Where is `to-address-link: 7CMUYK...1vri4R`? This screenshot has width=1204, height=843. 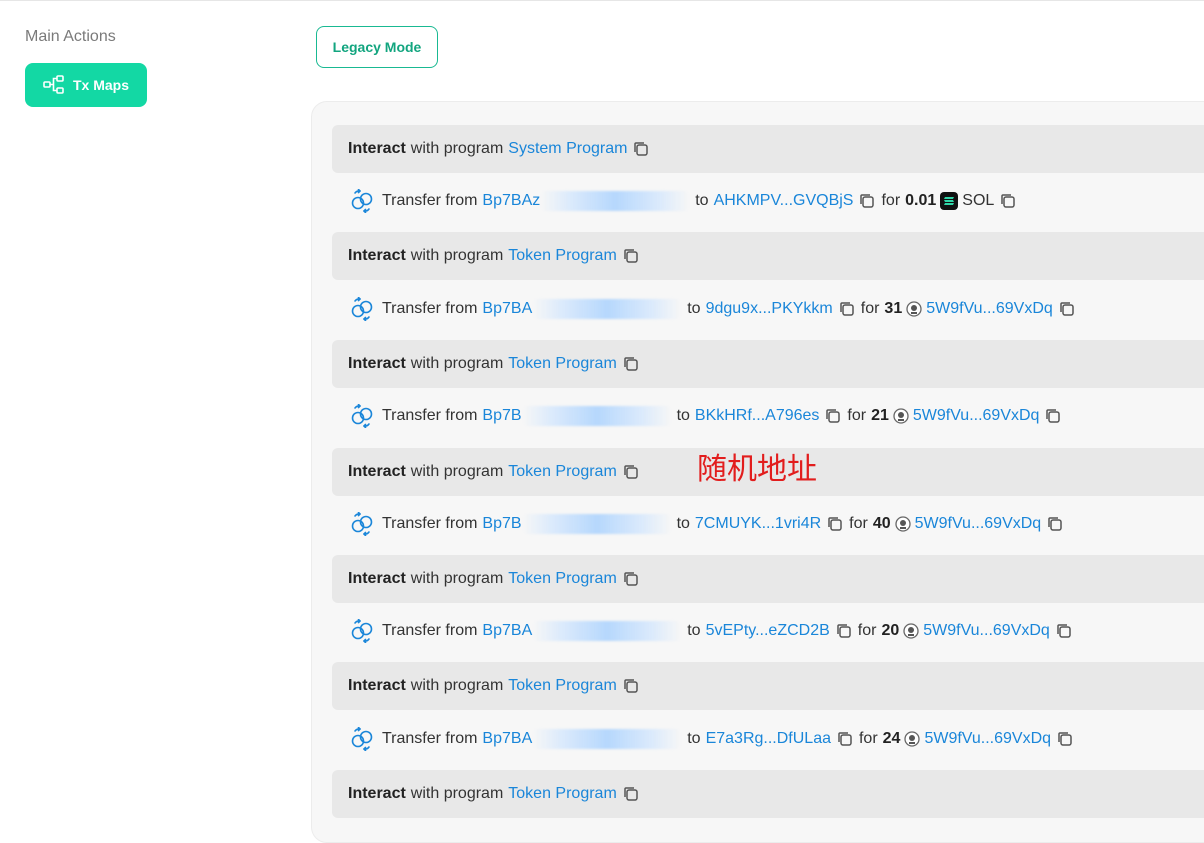 to-address-link: 7CMUYK...1vri4R is located at coordinates (758, 524).